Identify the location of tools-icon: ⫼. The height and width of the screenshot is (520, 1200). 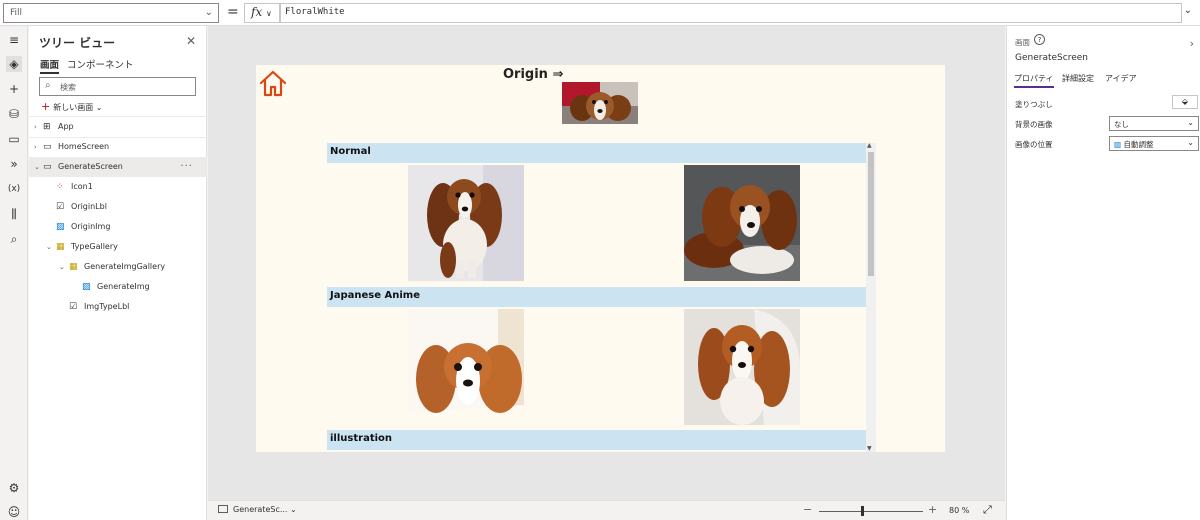
(14, 214).